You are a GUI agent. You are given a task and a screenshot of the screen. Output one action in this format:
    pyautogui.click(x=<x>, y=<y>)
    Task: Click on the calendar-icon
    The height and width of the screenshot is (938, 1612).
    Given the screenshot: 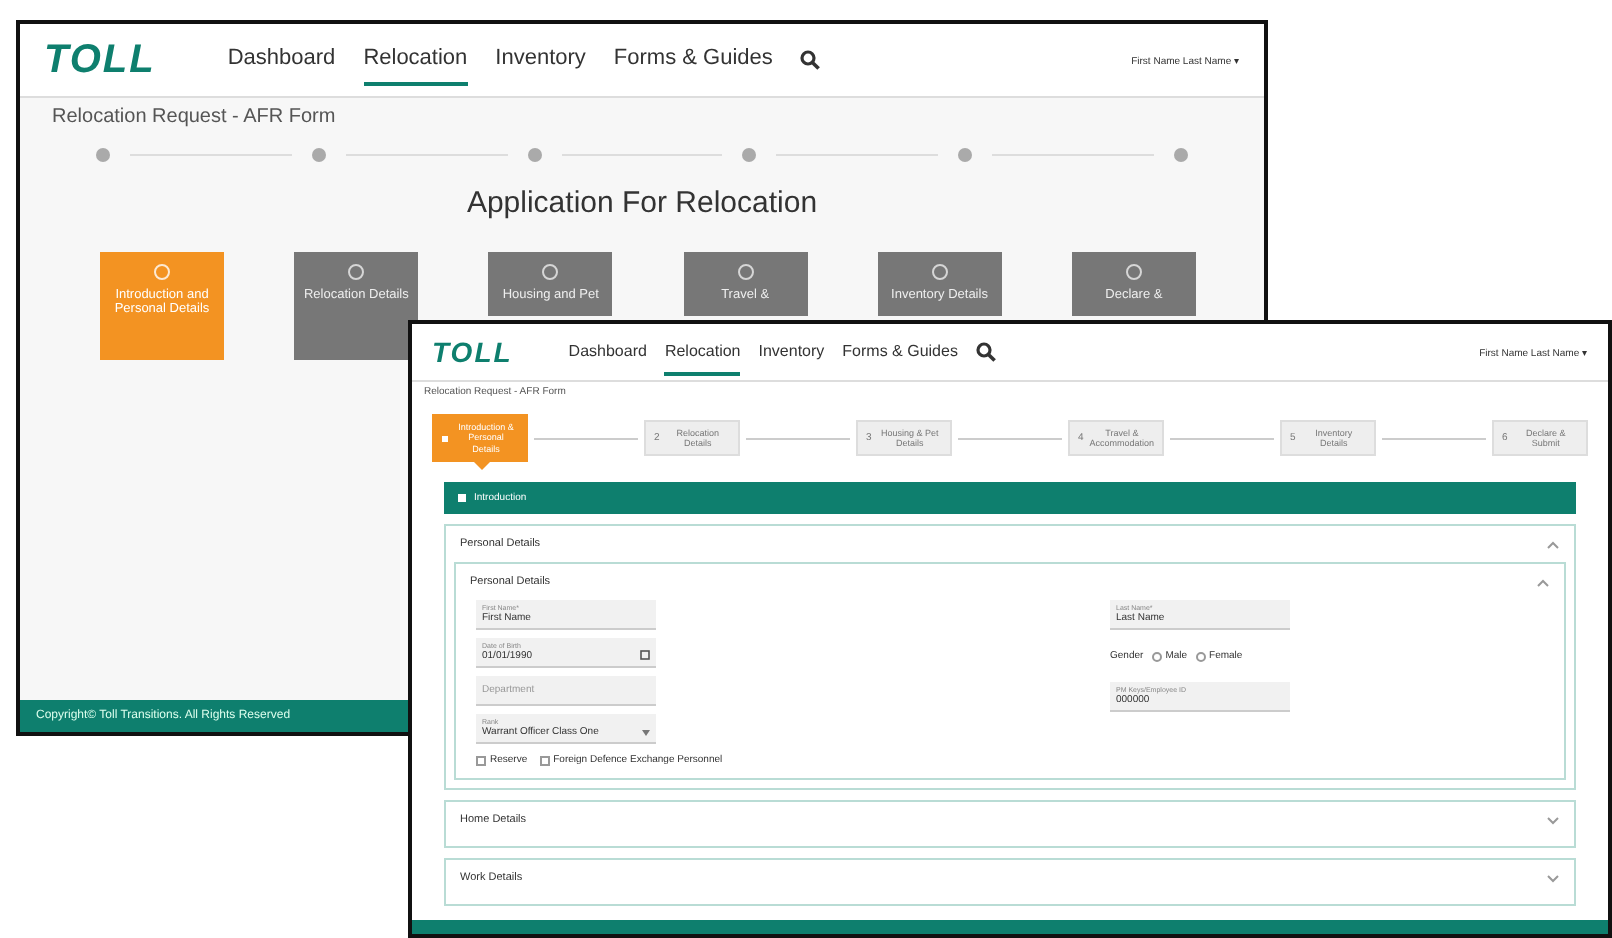 What is the action you would take?
    pyautogui.click(x=645, y=655)
    